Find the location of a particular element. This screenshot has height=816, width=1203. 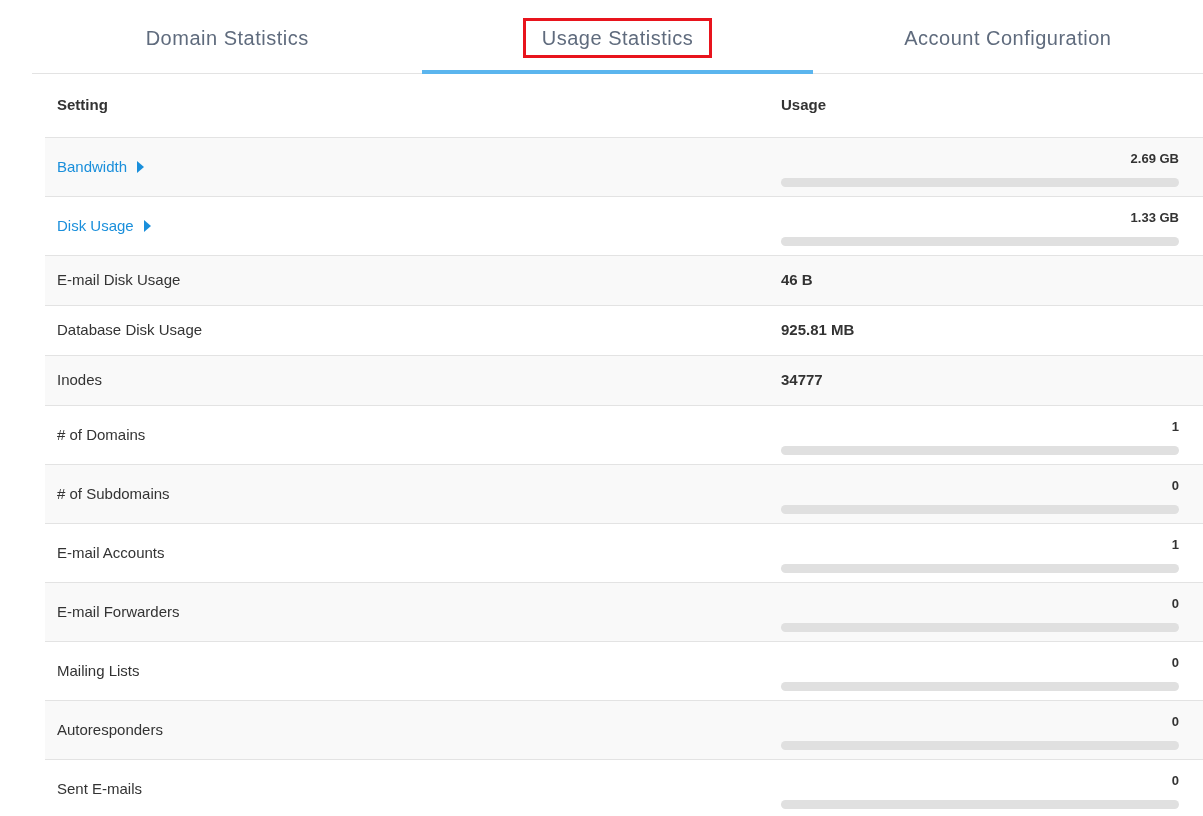

tab: Account Configuration is located at coordinates (1007, 37).